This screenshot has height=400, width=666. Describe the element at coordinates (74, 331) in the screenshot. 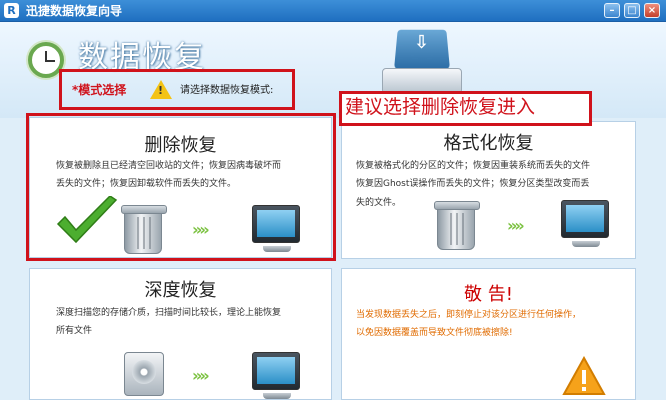

I see `deep-recovery-desc-line2: 所有文件` at that location.